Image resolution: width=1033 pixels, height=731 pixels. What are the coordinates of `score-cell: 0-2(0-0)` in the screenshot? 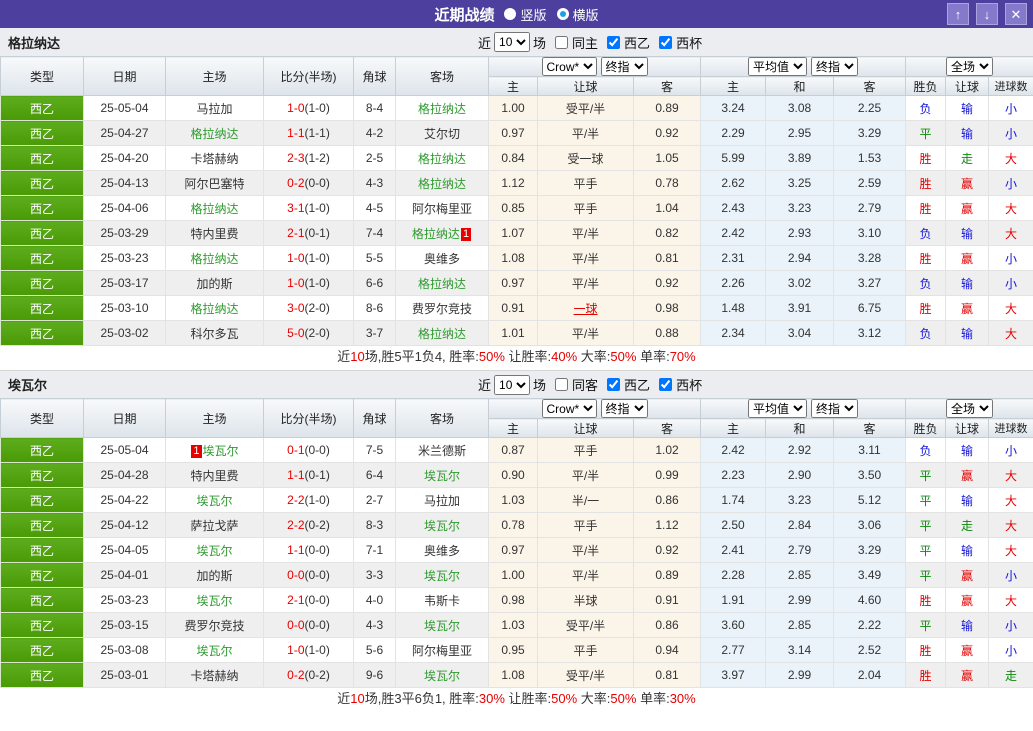 It's located at (308, 183).